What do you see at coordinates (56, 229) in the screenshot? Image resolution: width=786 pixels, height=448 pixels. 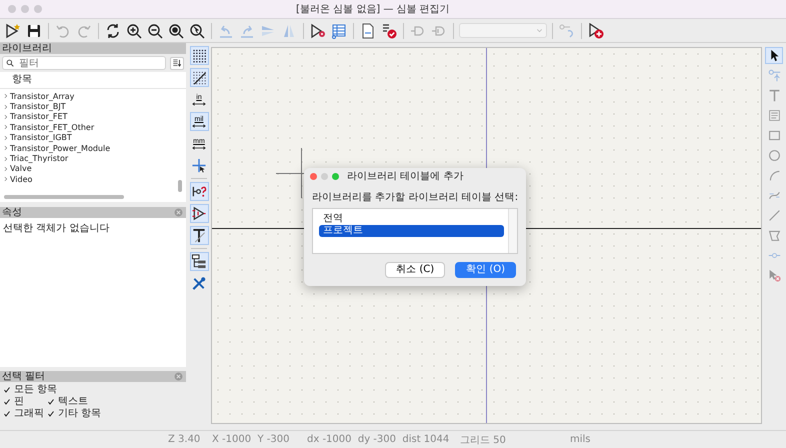 I see `empty-message: 선택한 객체가 없습니다` at bounding box center [56, 229].